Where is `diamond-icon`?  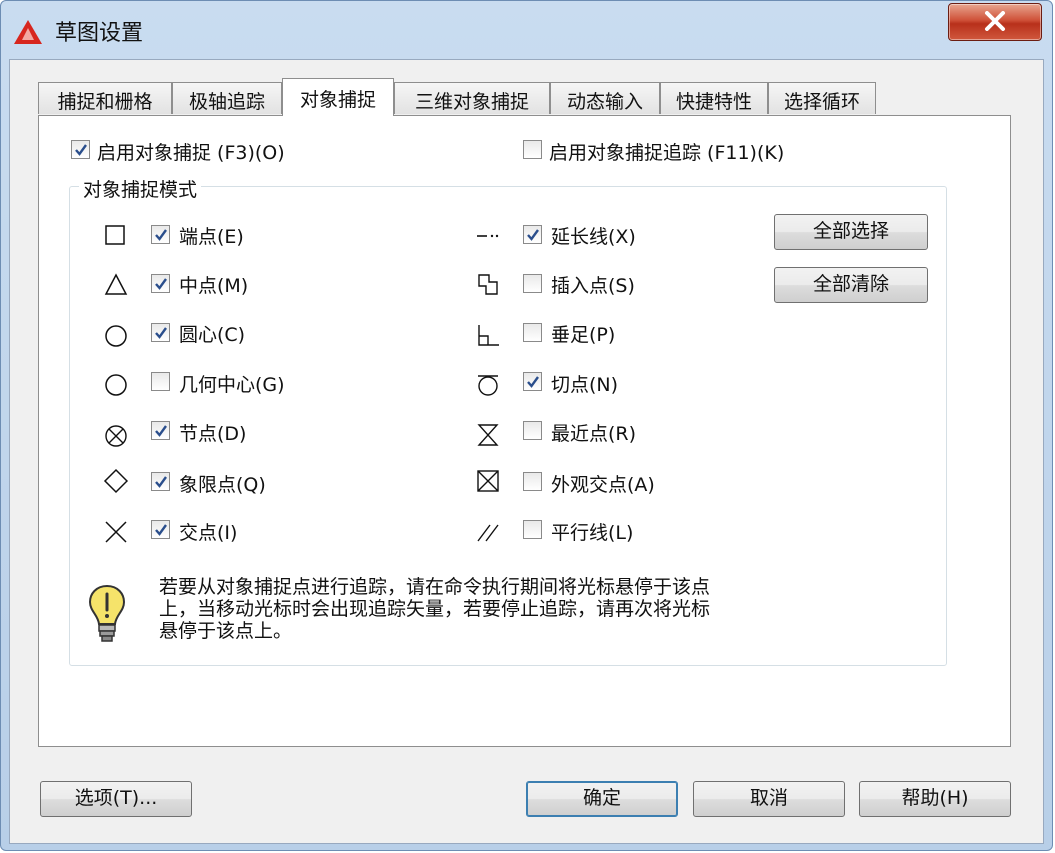 diamond-icon is located at coordinates (116, 481).